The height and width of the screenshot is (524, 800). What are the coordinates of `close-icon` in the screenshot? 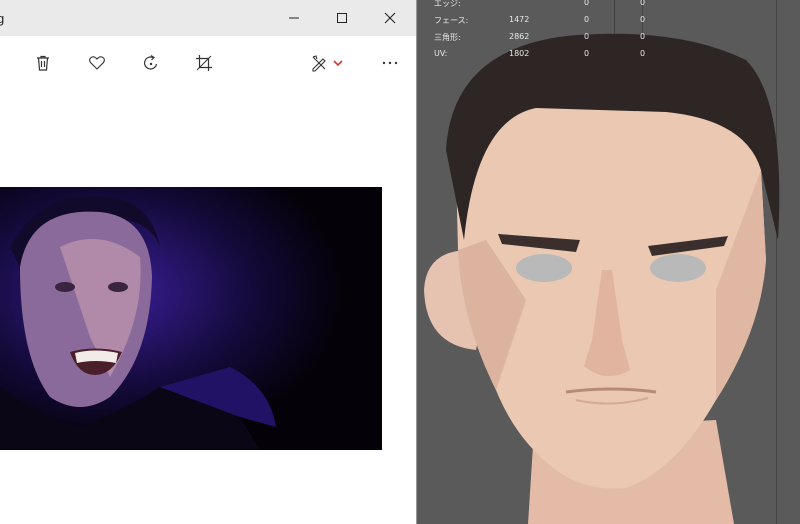 It's located at (390, 18).